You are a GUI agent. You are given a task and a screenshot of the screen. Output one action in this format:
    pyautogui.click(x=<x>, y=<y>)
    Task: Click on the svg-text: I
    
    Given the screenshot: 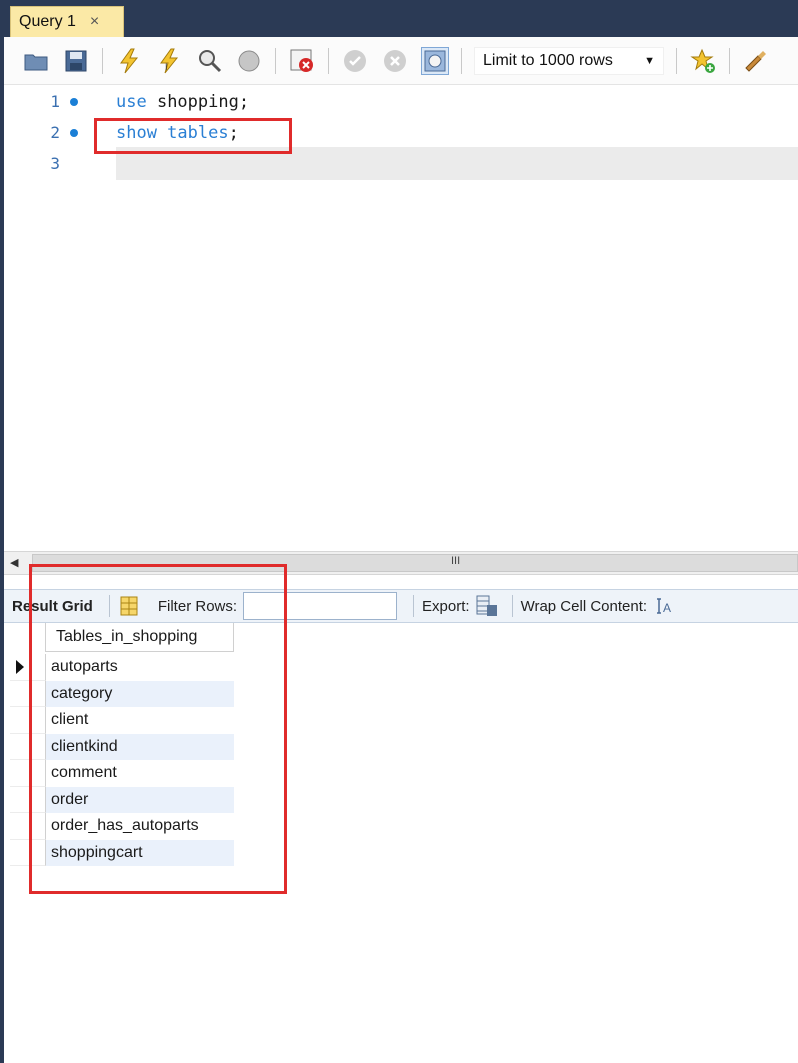 What is the action you would take?
    pyautogui.click(x=166, y=67)
    